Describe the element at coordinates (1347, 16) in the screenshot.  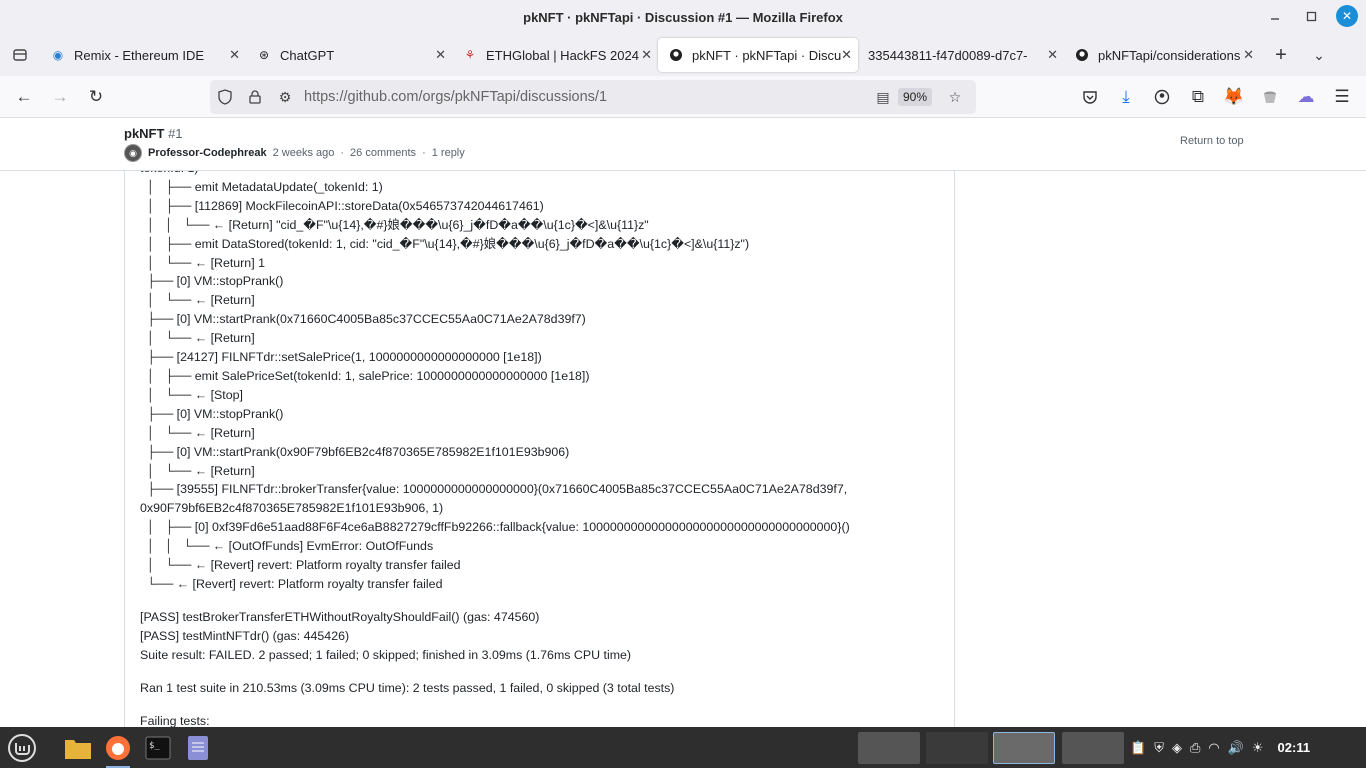
I see `close-window-button: ✕` at that location.